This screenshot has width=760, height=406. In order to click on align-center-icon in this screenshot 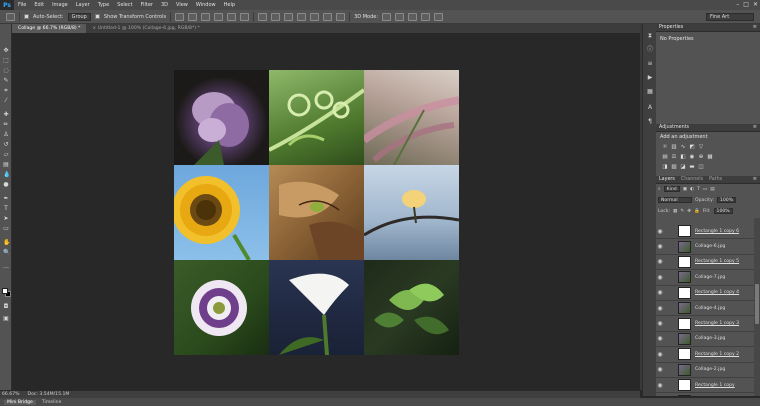, I will do `click(232, 16)`.